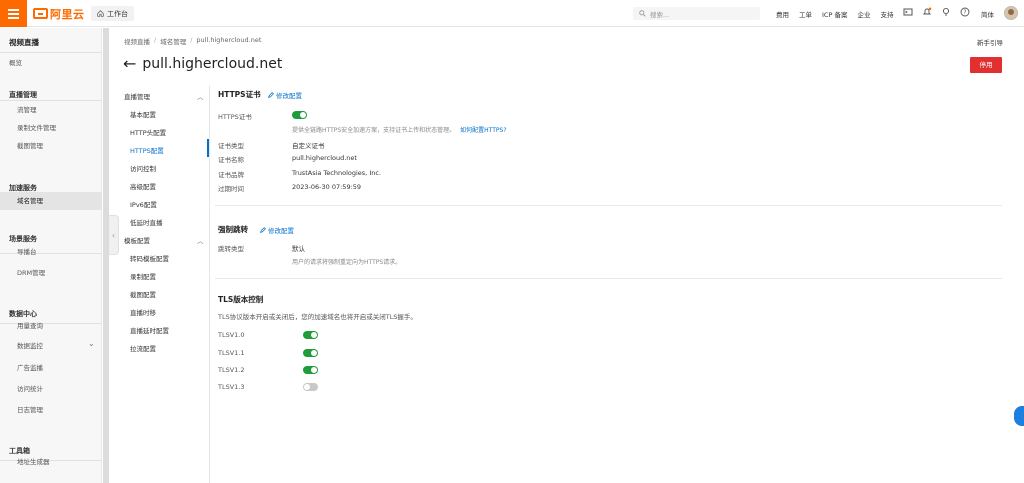  What do you see at coordinates (512, 13) in the screenshot?
I see `top-bar: 阿里云 工作台 搜索... 费用 工单 ICP 备案 企业 支持 ? 简体` at bounding box center [512, 13].